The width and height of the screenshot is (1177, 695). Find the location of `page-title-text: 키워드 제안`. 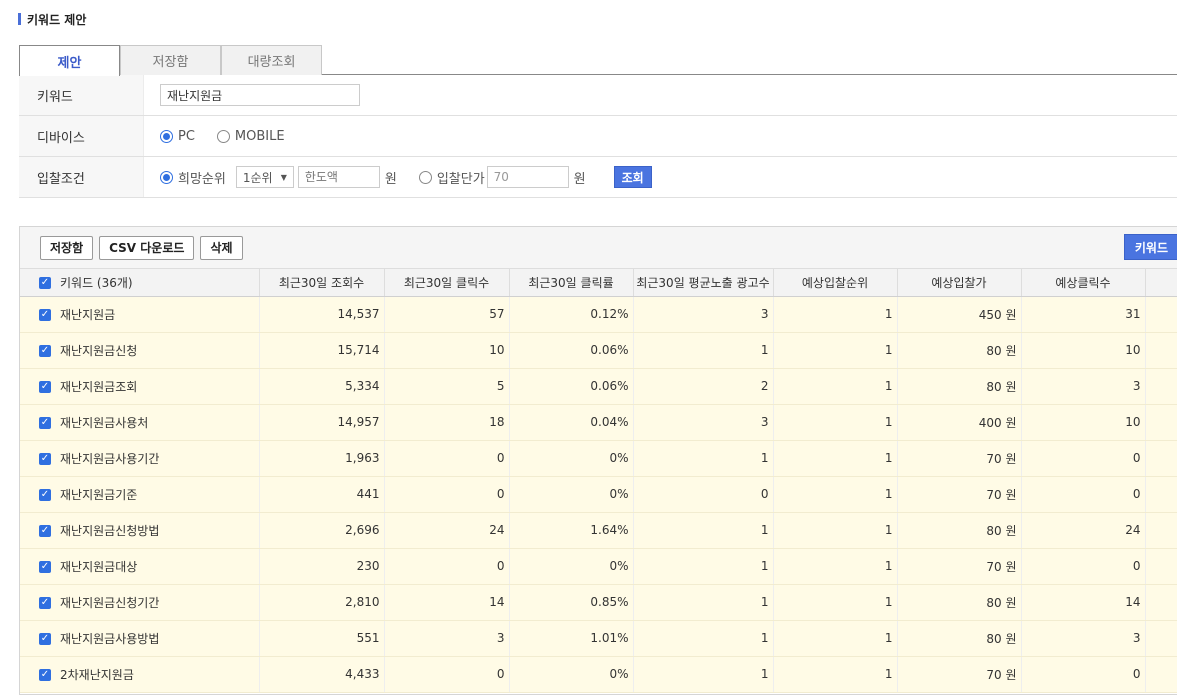

page-title-text: 키워드 제안 is located at coordinates (57, 19).